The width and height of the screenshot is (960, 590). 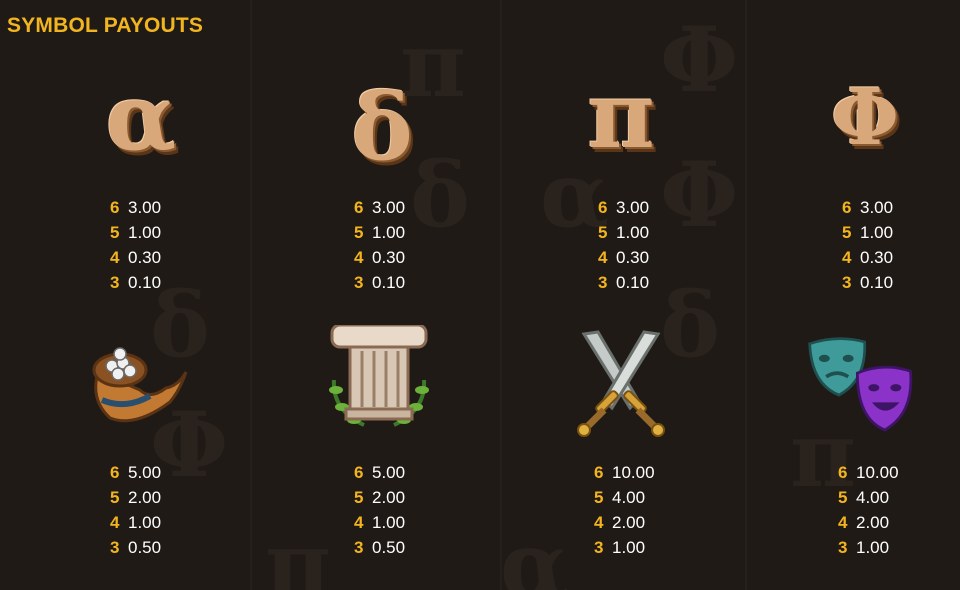 What do you see at coordinates (649, 497) in the screenshot?
I see `payout-row: 5 4.00` at bounding box center [649, 497].